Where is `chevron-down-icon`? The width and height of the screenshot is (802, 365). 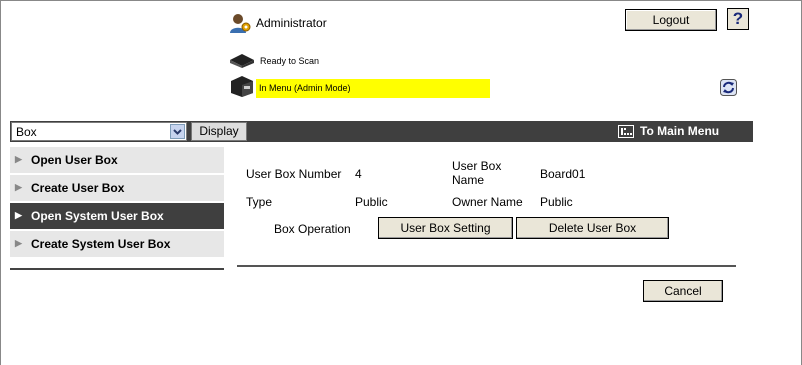 chevron-down-icon is located at coordinates (177, 131).